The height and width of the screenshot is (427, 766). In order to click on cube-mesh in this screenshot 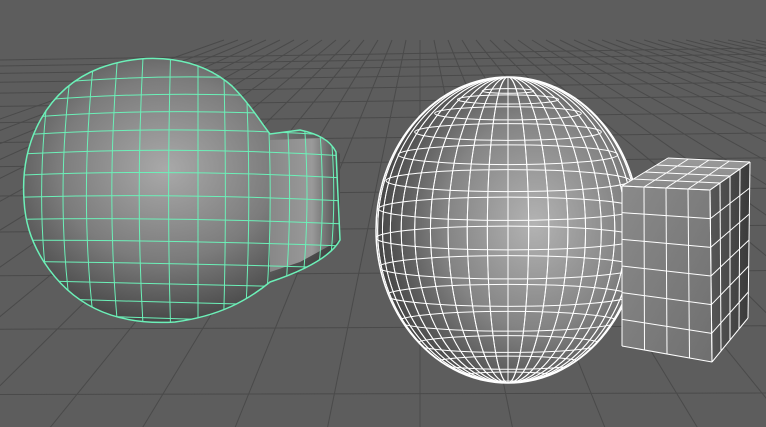, I will do `click(686, 260)`.